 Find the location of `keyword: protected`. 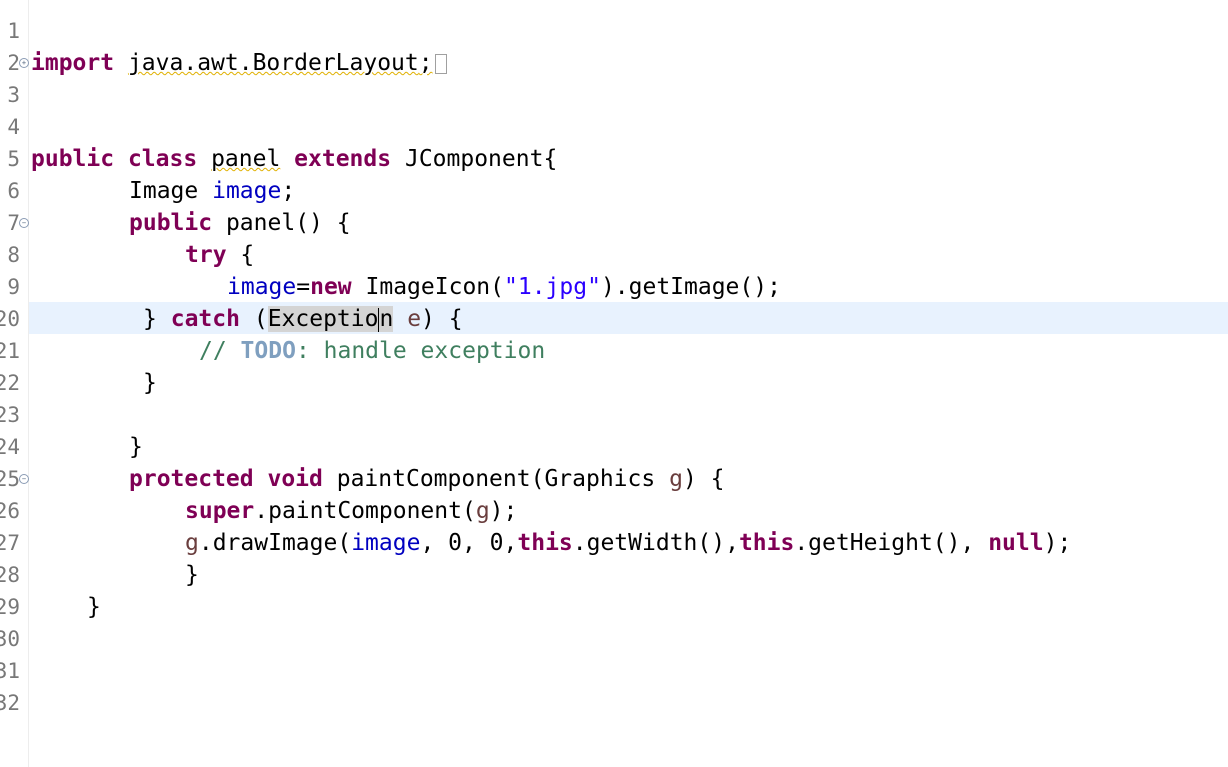

keyword: protected is located at coordinates (191, 479).